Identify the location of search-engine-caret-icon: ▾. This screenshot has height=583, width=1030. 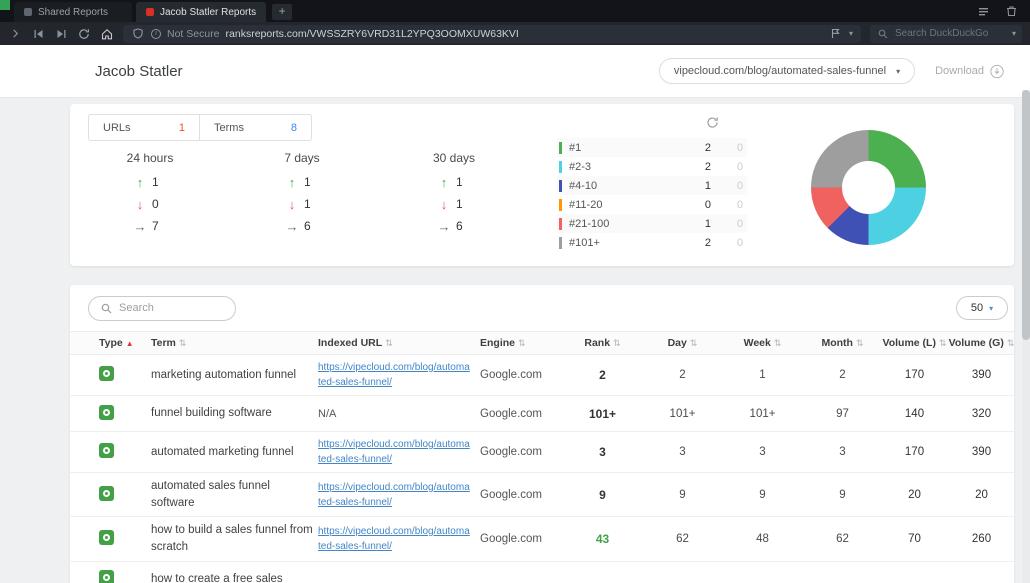
(1014, 33).